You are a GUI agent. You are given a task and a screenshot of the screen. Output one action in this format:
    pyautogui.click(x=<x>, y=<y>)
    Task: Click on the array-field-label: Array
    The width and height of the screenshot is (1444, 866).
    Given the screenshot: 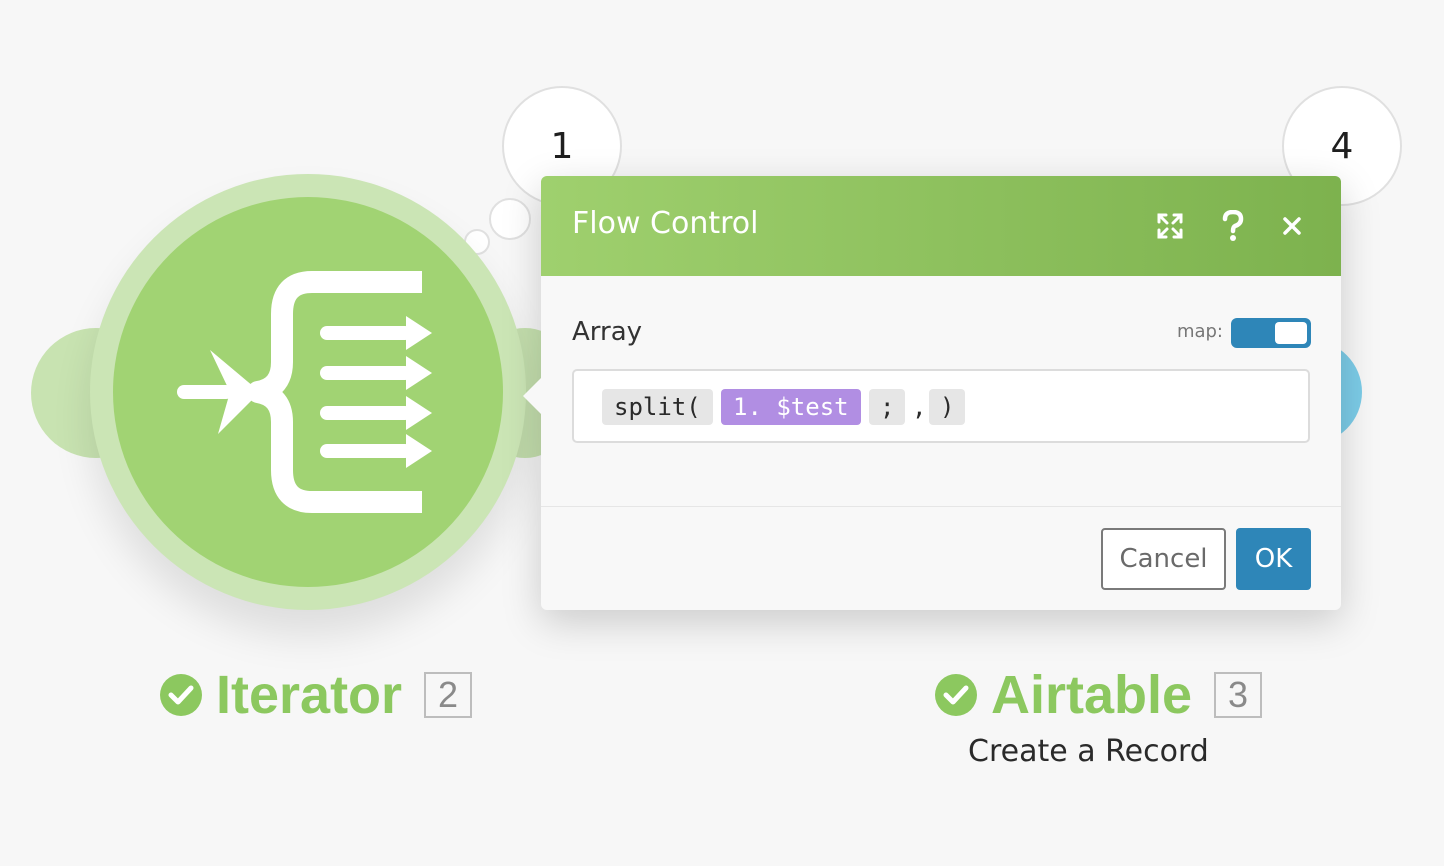 What is the action you would take?
    pyautogui.click(x=607, y=332)
    